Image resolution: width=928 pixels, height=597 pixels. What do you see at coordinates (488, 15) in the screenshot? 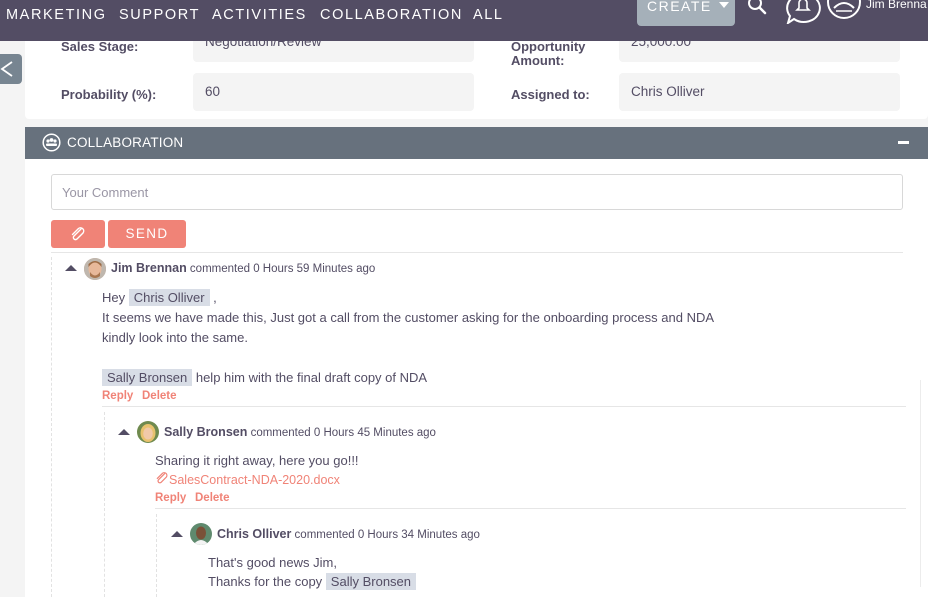
I see `nav-item-all: ALL` at bounding box center [488, 15].